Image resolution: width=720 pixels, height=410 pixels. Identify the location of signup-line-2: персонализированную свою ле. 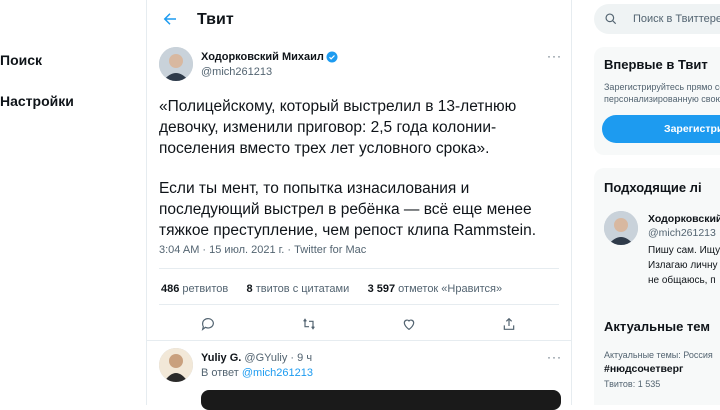
(662, 99).